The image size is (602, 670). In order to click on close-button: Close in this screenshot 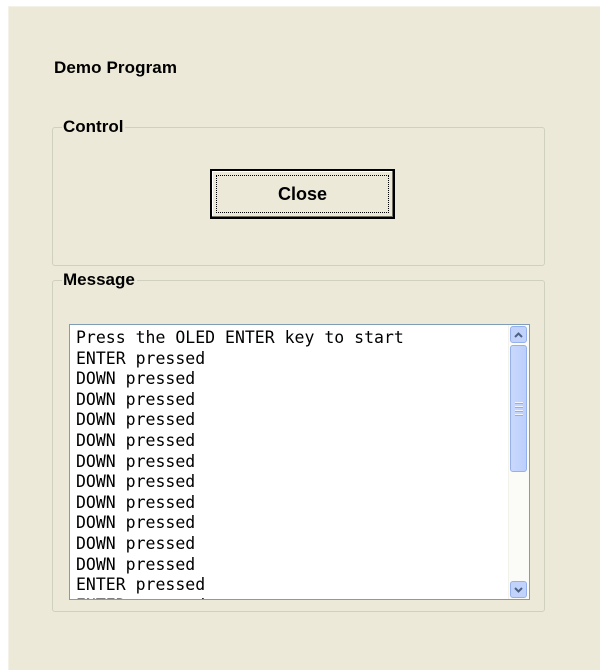, I will do `click(302, 194)`.